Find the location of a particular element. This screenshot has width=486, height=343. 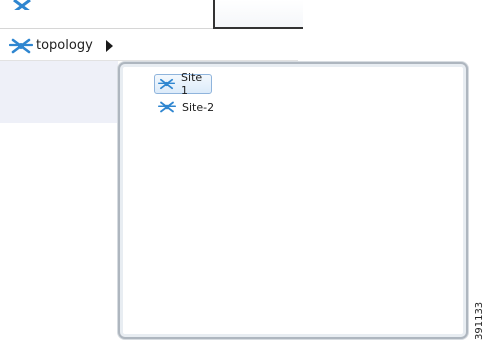

topology-icon-fragment is located at coordinates (22, 5).